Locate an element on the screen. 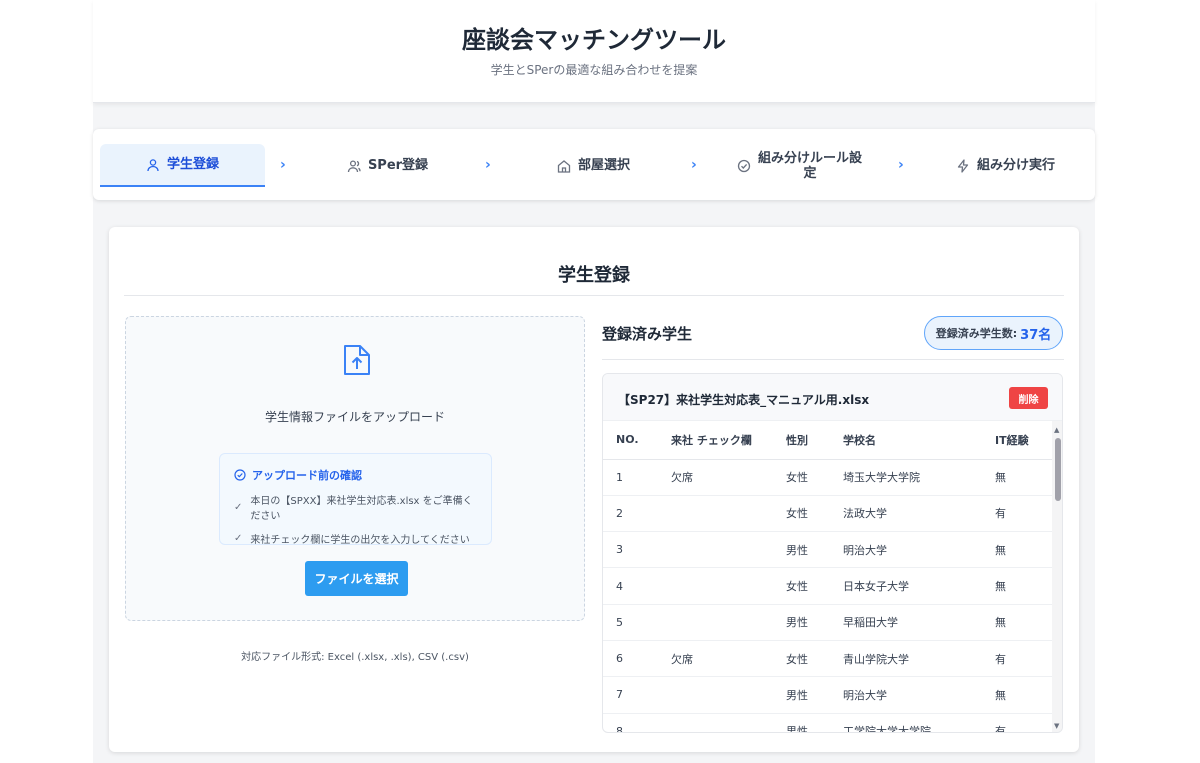 Image resolution: width=1200 pixels, height=763 pixels. table-cell: 5 is located at coordinates (637, 622).